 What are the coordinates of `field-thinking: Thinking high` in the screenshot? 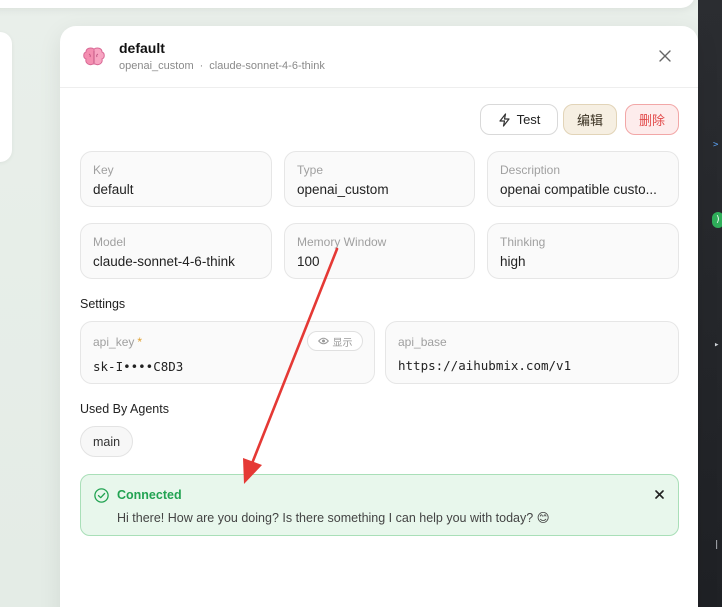 It's located at (583, 251).